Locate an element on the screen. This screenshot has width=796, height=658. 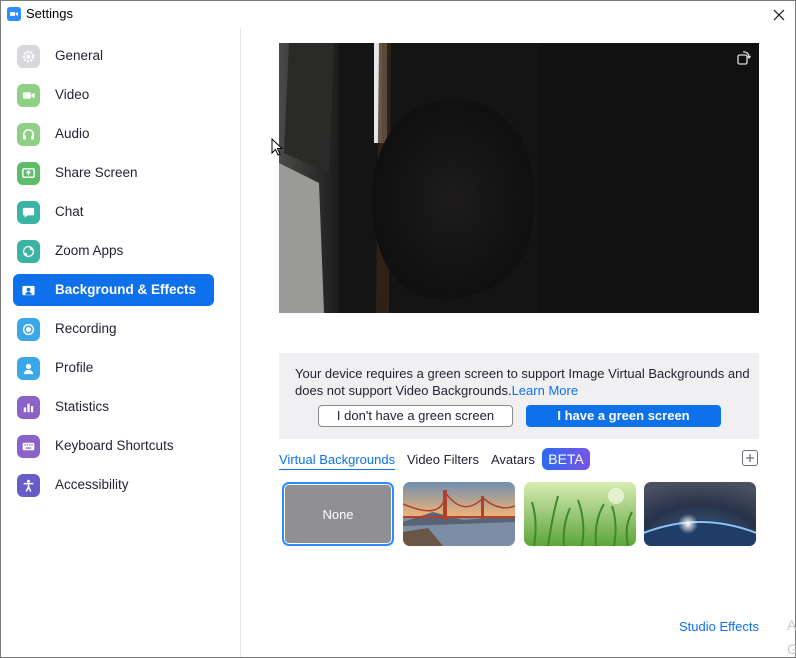
keyboard-icon is located at coordinates (28, 446).